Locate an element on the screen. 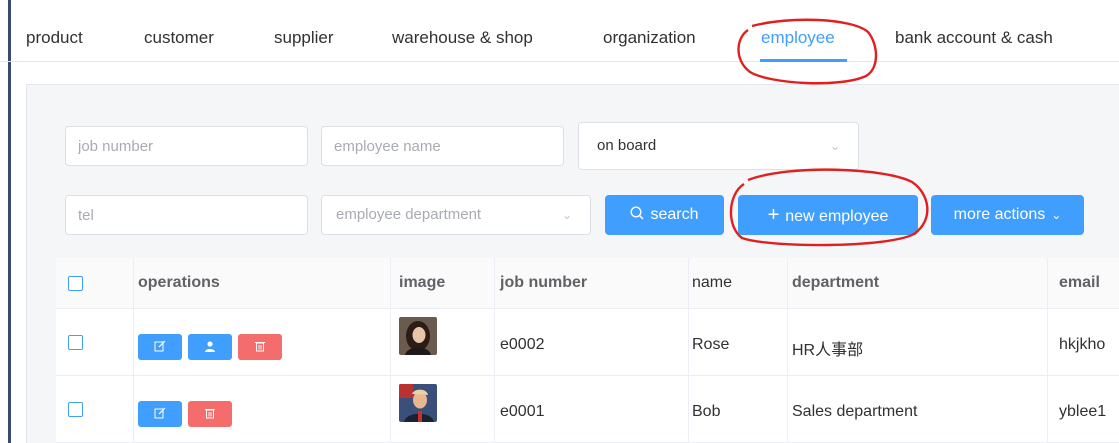 The height and width of the screenshot is (443, 1119). user-icon is located at coordinates (210, 346).